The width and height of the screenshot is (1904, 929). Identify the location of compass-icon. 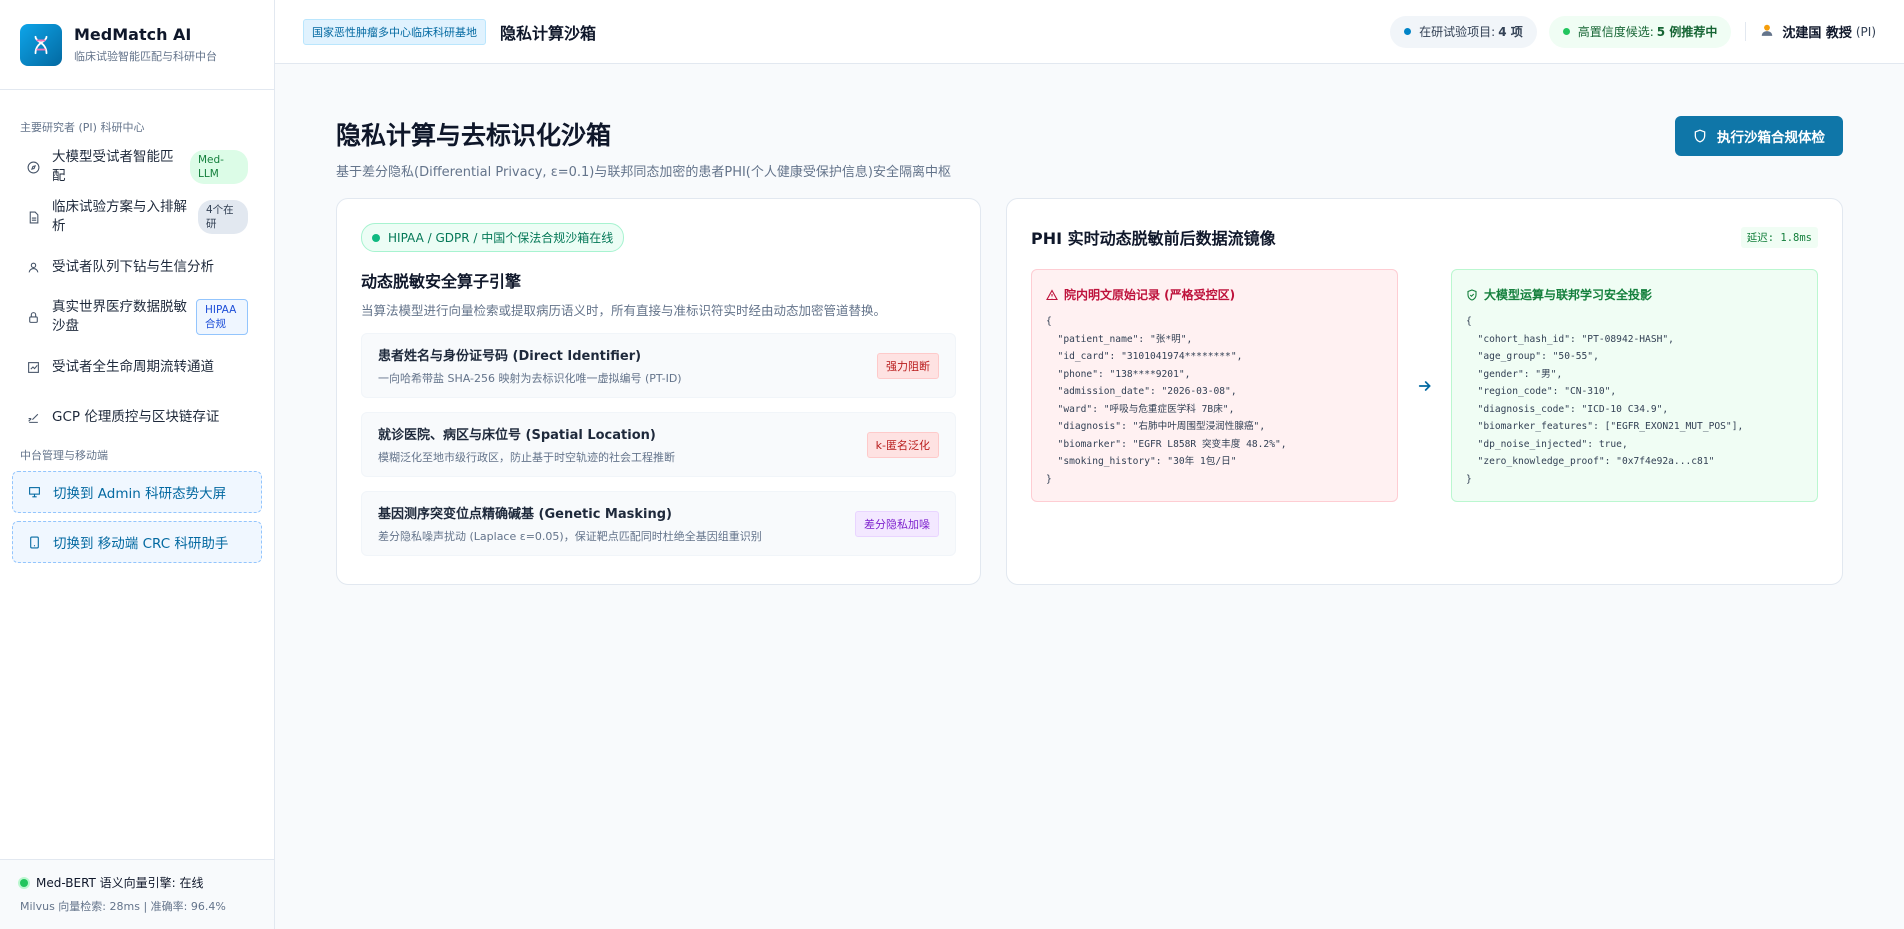
(33, 167).